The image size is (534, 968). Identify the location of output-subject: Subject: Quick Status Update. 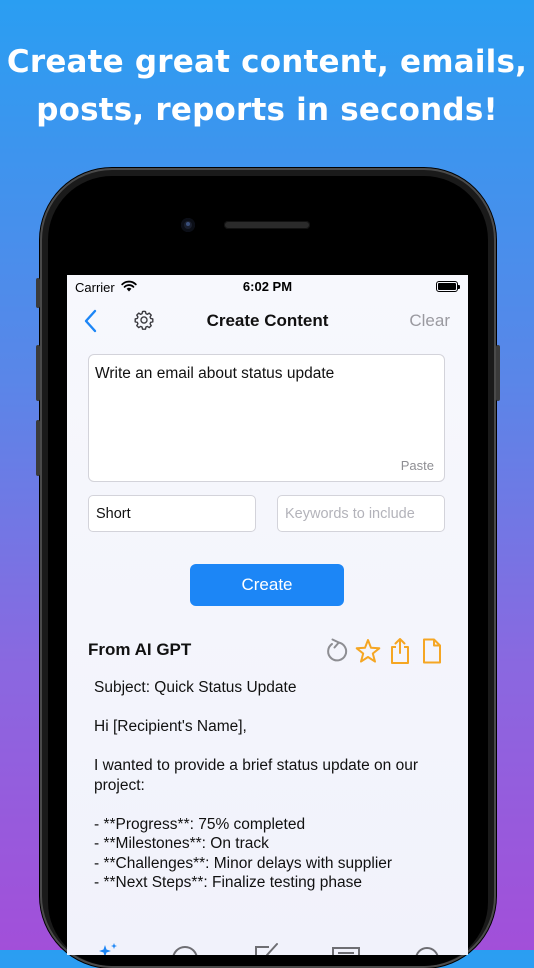
(195, 687).